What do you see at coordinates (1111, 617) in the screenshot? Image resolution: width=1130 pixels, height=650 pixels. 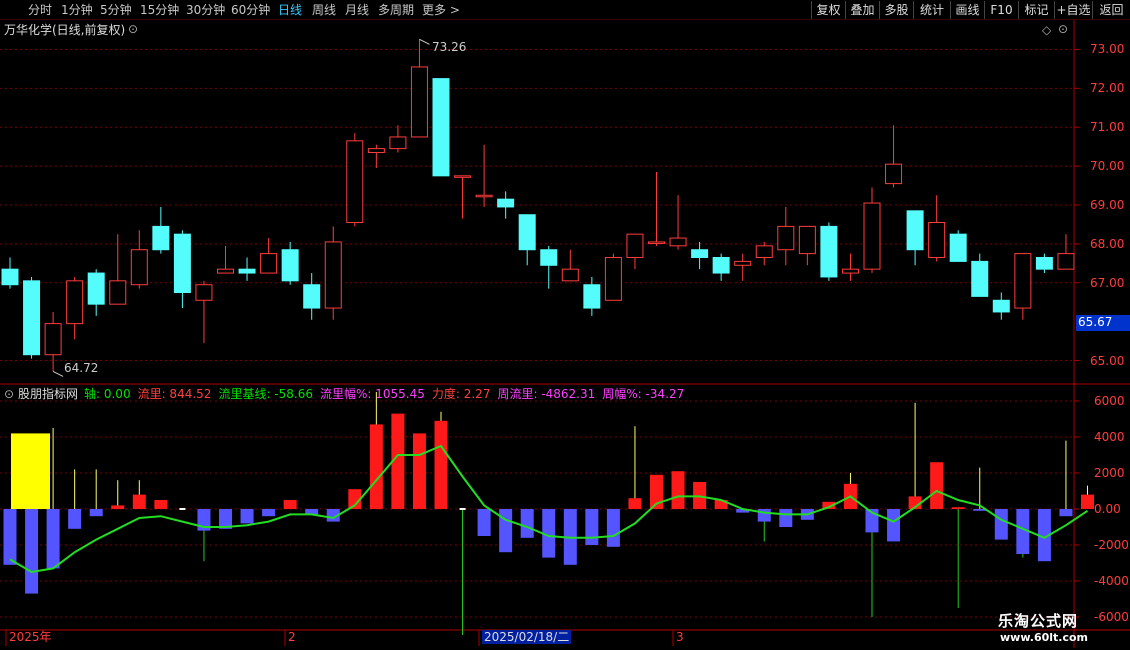 I see `indicator-tick-label: -6000` at bounding box center [1111, 617].